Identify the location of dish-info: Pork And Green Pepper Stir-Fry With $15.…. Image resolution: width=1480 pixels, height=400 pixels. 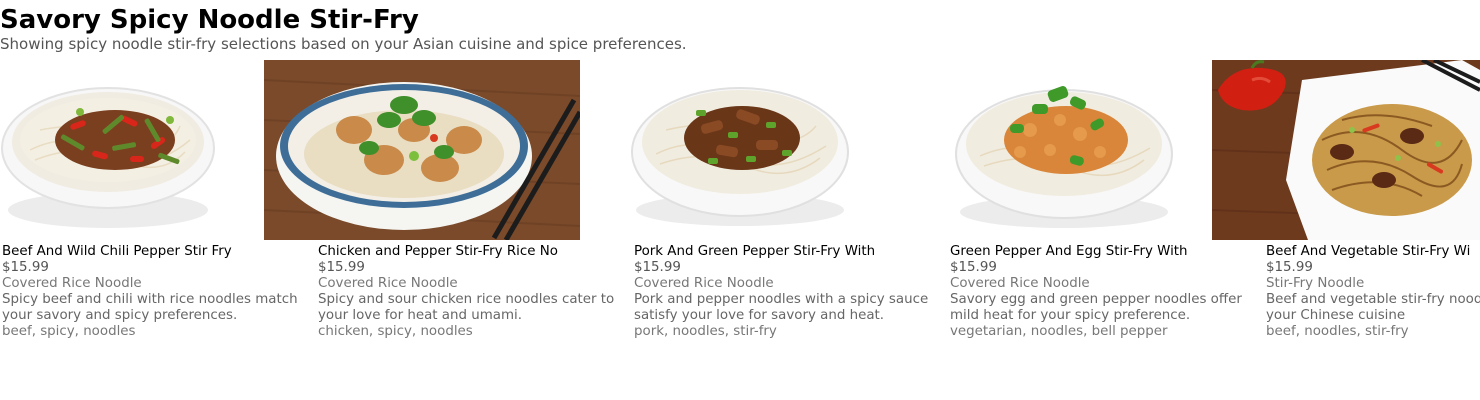
(786, 292).